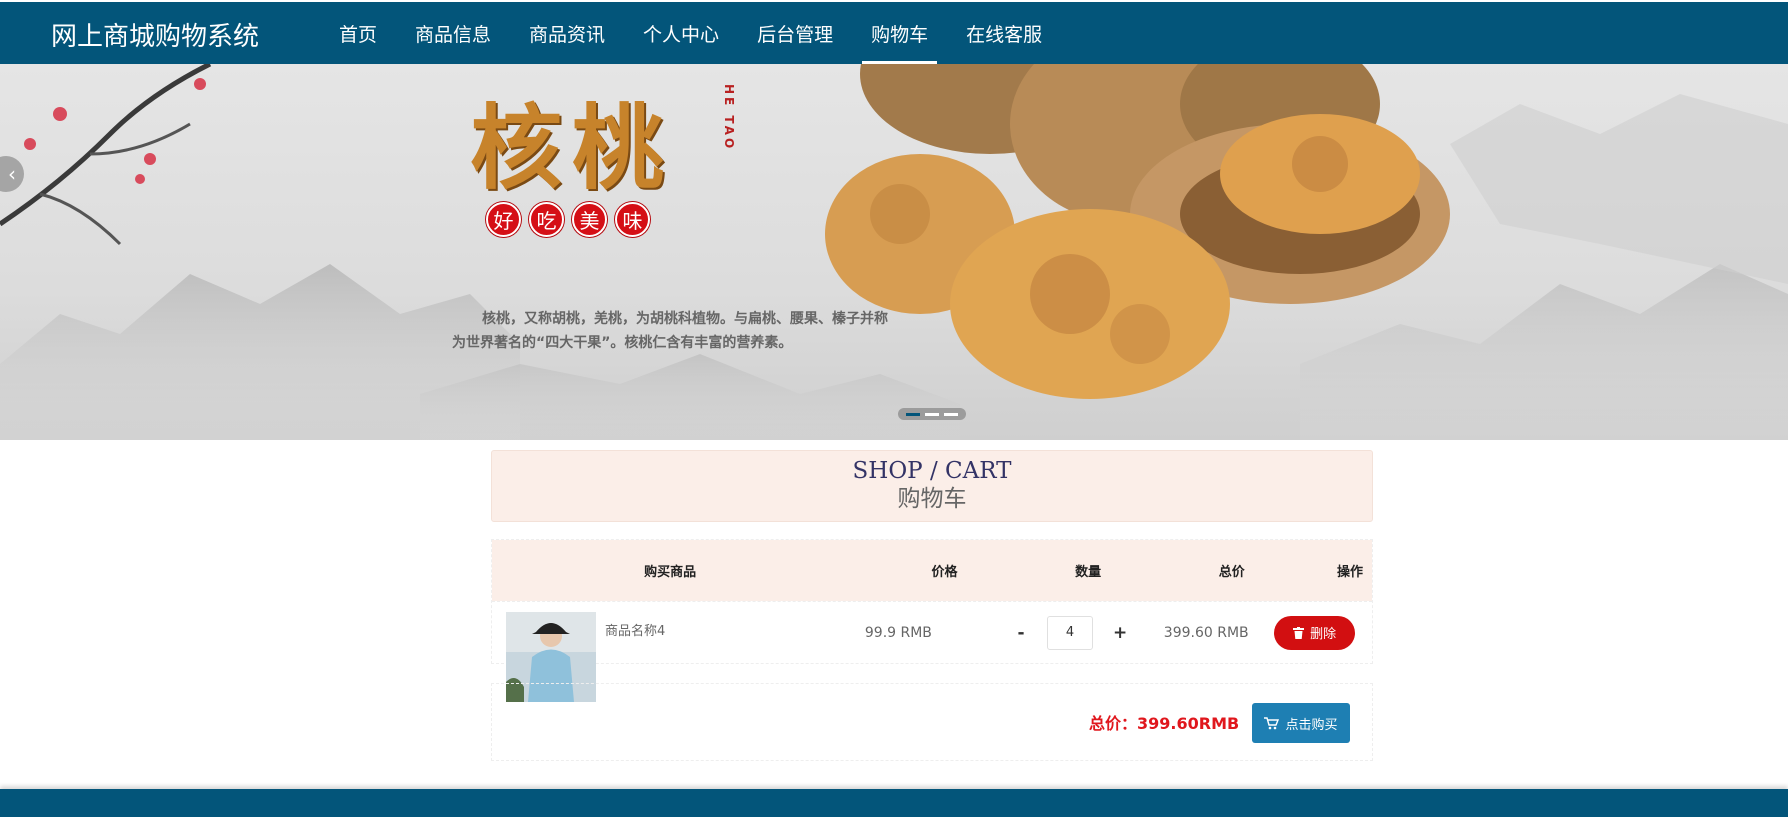  Describe the element at coordinates (1021, 633) in the screenshot. I see `qty-decrease-button: -` at that location.